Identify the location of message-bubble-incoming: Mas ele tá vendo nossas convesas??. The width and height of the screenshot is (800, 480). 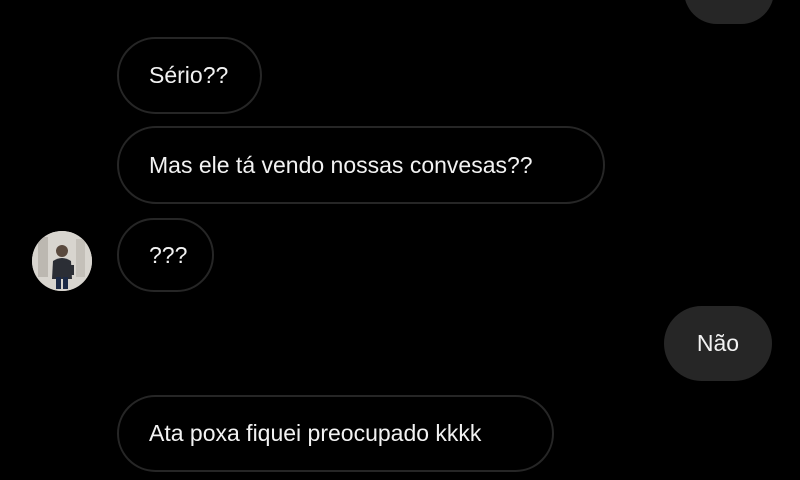
(361, 165).